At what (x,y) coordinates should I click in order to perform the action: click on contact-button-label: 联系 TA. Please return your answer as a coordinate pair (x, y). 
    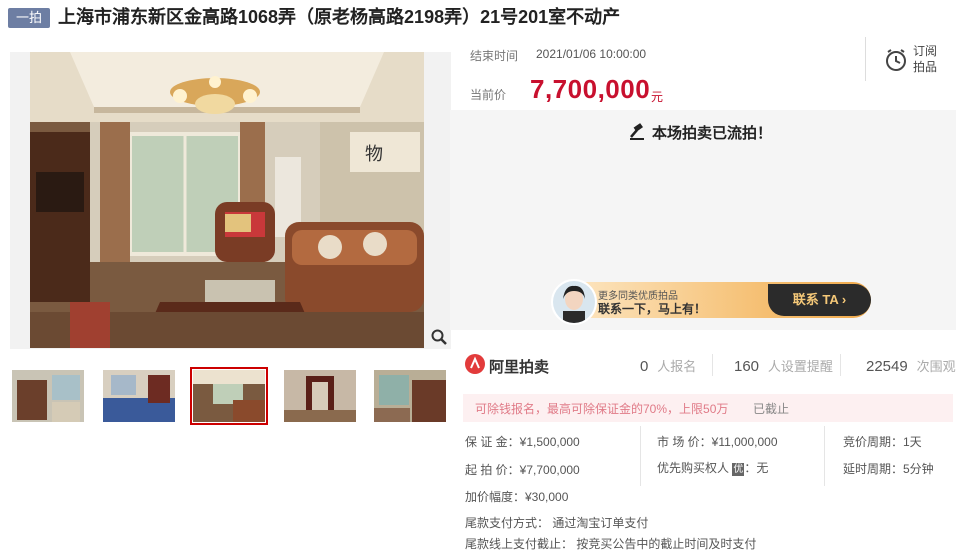
    Looking at the image, I should click on (815, 299).